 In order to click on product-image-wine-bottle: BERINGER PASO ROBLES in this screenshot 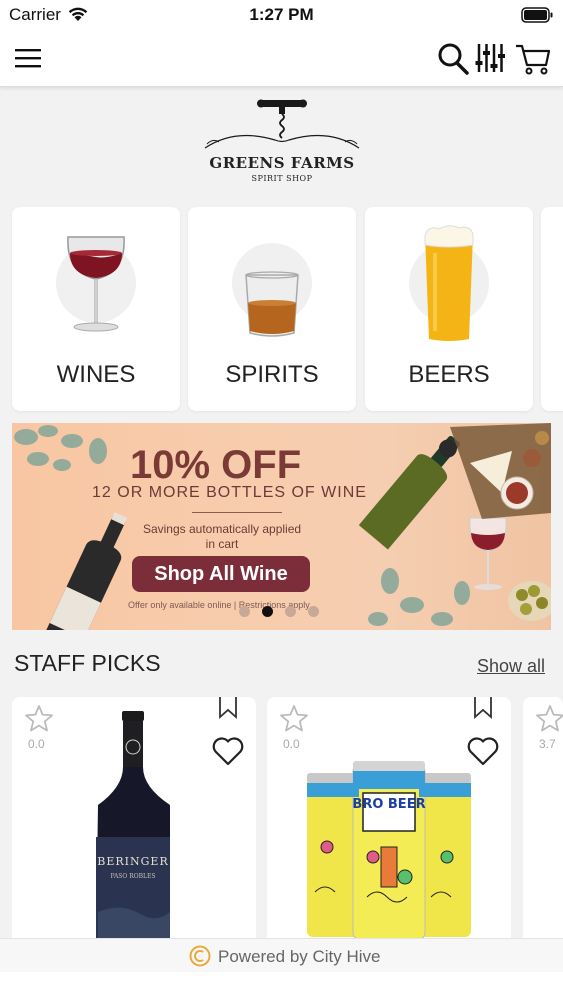, I will do `click(133, 824)`.